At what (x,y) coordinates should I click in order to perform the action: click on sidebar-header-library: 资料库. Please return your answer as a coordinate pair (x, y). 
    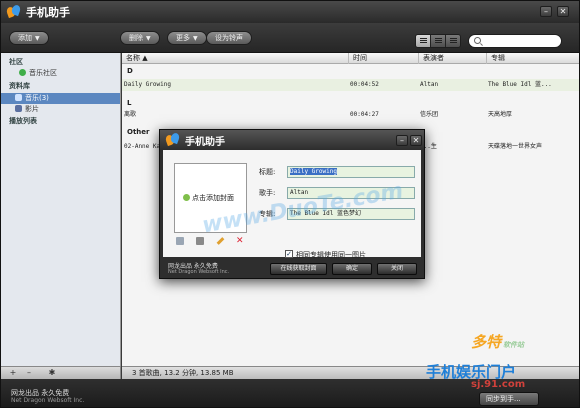
    Looking at the image, I should click on (19, 86).